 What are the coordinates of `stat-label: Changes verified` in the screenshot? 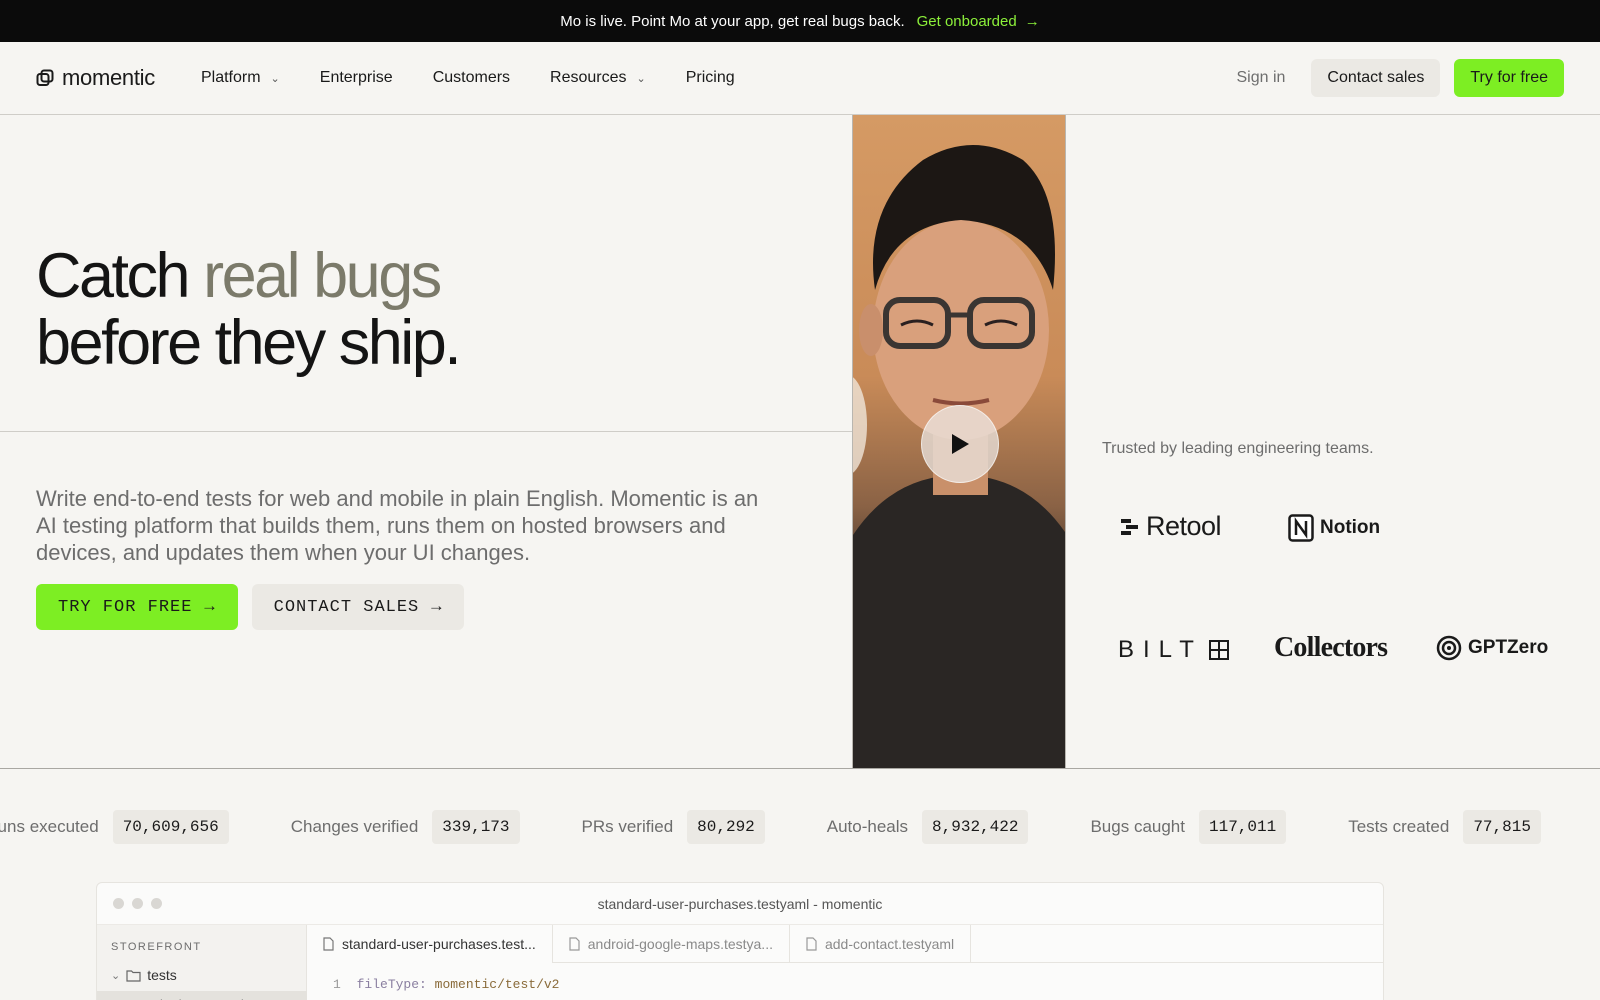 It's located at (354, 826).